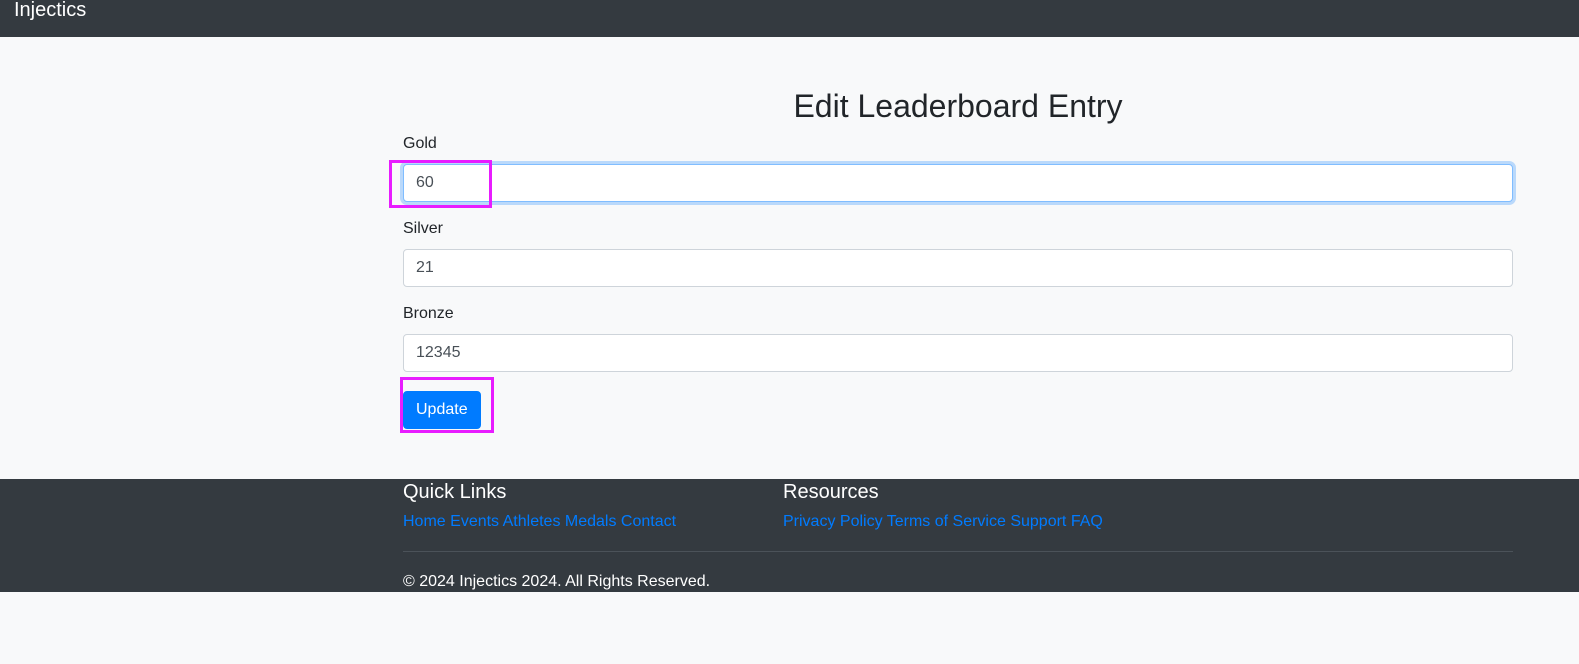 This screenshot has width=1579, height=664. What do you see at coordinates (424, 521) in the screenshot?
I see `footer-link-home: Home` at bounding box center [424, 521].